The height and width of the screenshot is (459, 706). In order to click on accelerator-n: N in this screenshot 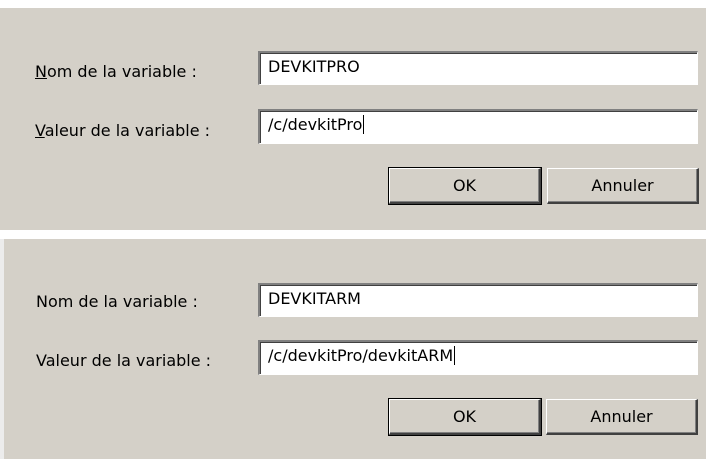, I will do `click(41, 71)`.